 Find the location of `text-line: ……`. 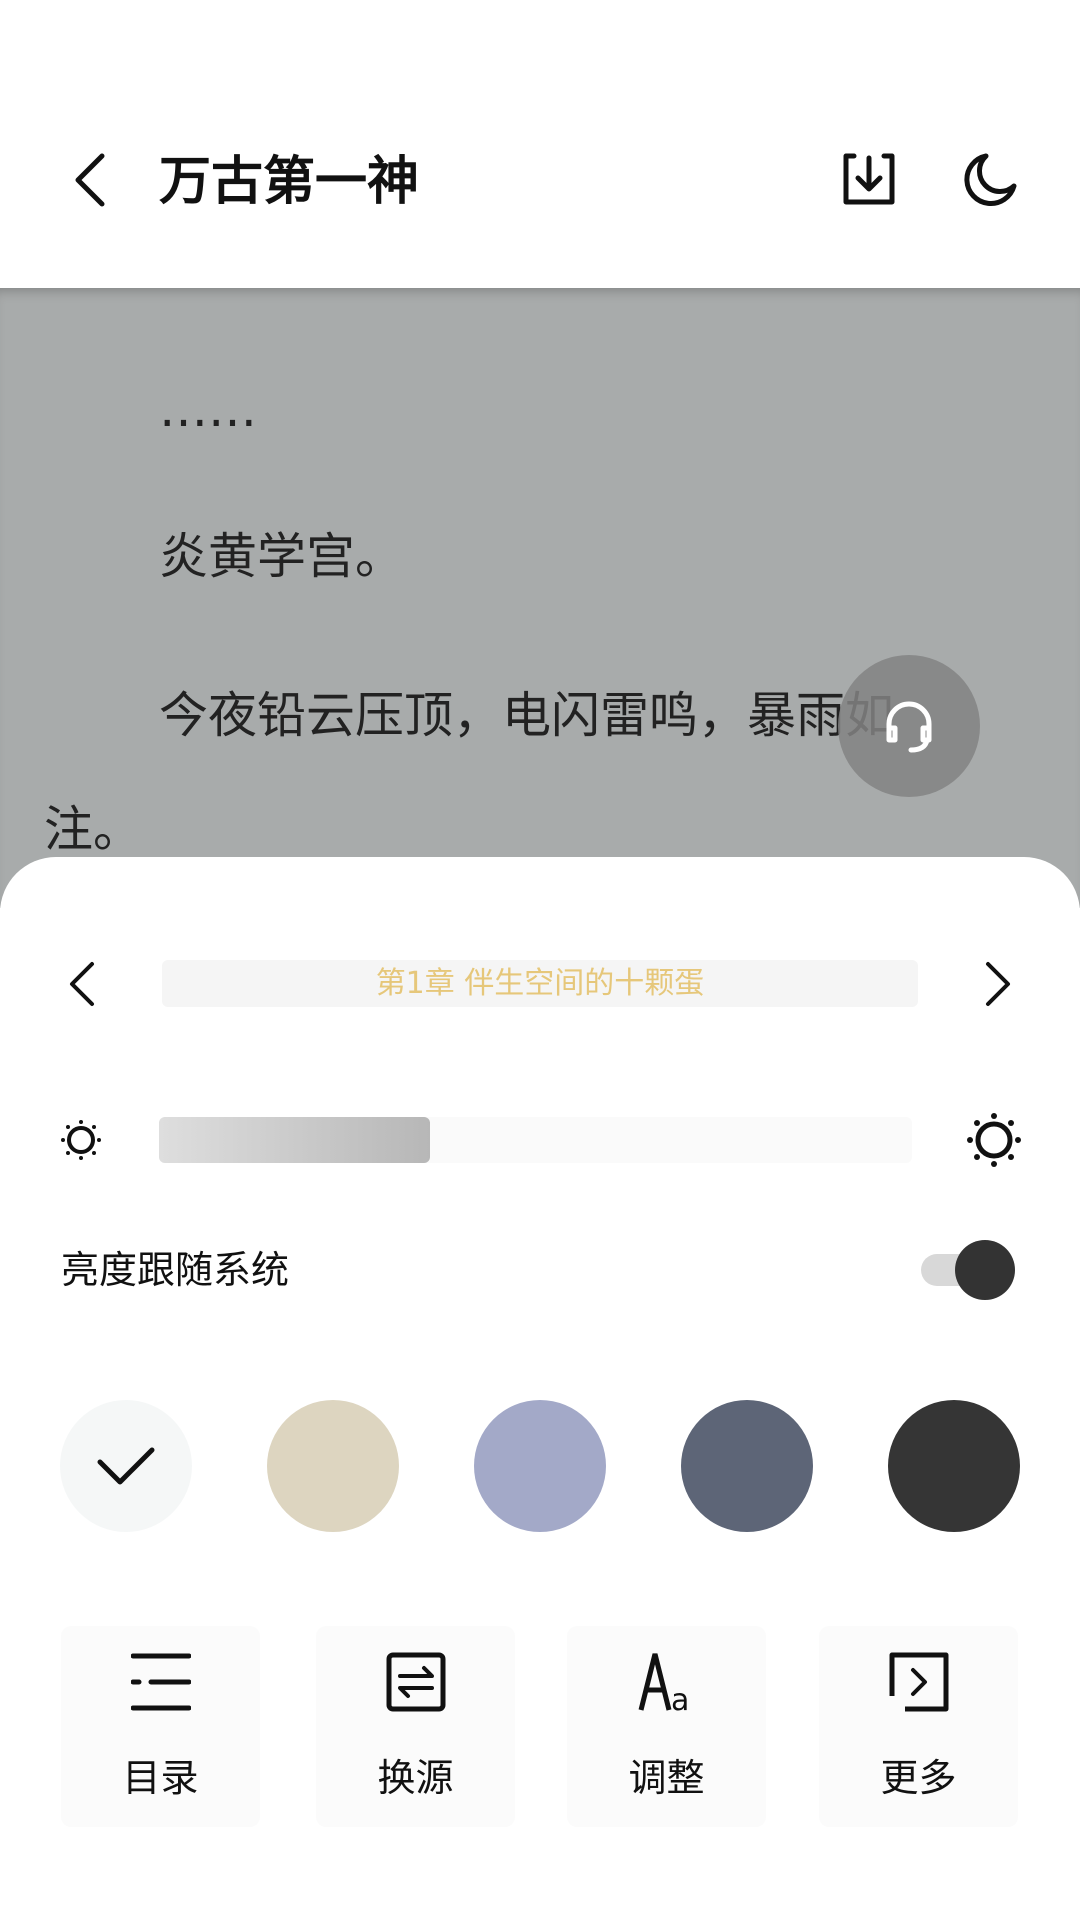

text-line: …… is located at coordinates (208, 409).